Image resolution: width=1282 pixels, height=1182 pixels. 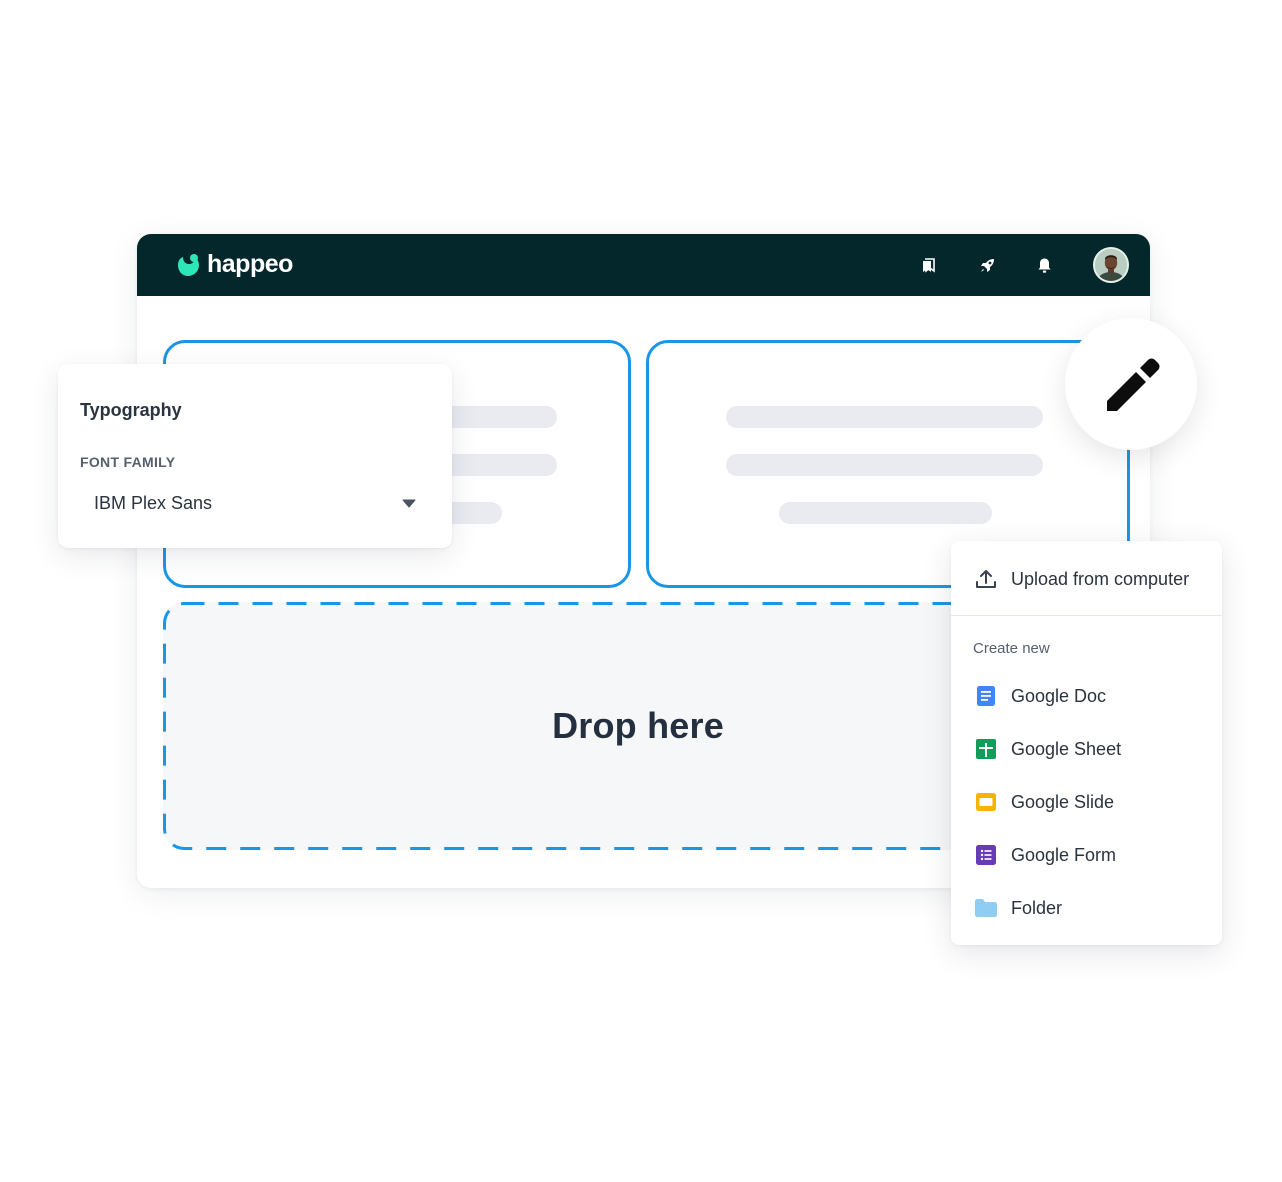 What do you see at coordinates (986, 696) in the screenshot?
I see `google-doc-icon` at bounding box center [986, 696].